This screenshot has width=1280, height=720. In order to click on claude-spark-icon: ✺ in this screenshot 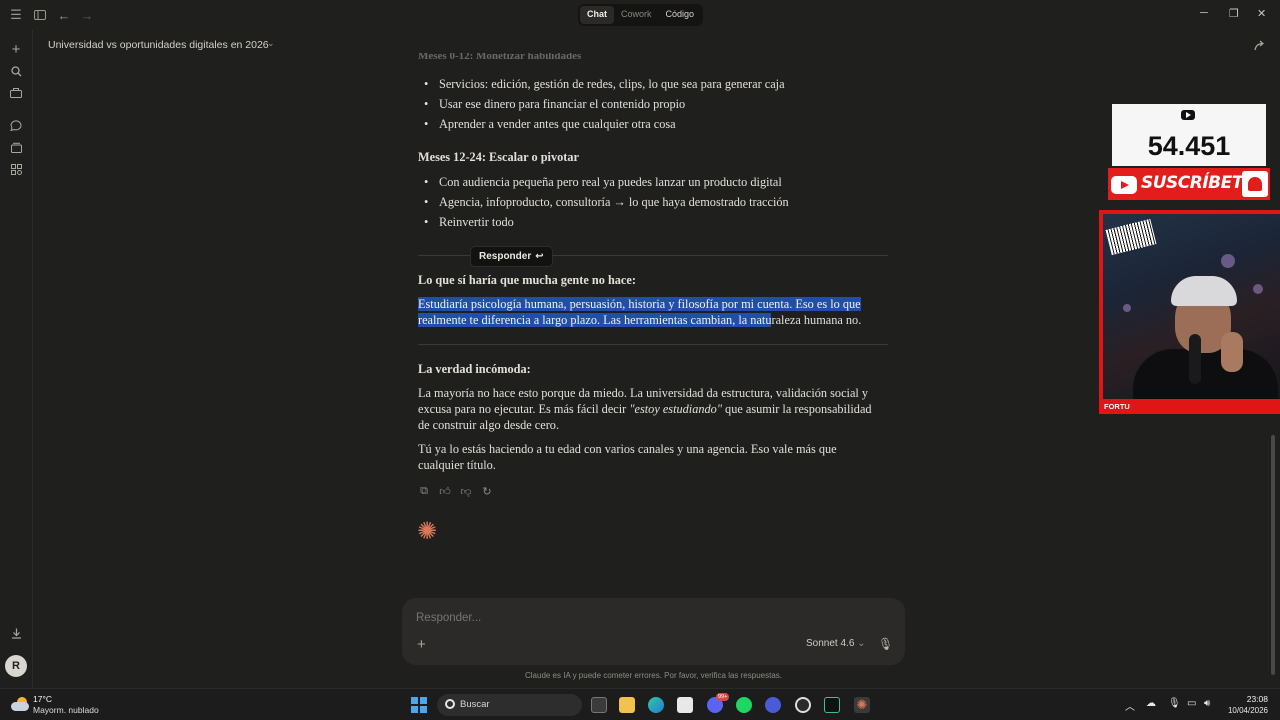, I will do `click(427, 531)`.